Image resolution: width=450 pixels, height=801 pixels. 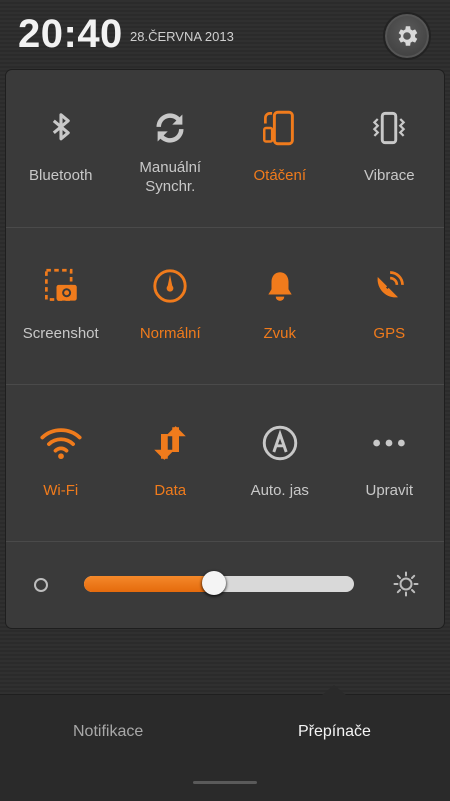 What do you see at coordinates (61, 463) in the screenshot?
I see `toggle-wifi: Wi-Fi` at bounding box center [61, 463].